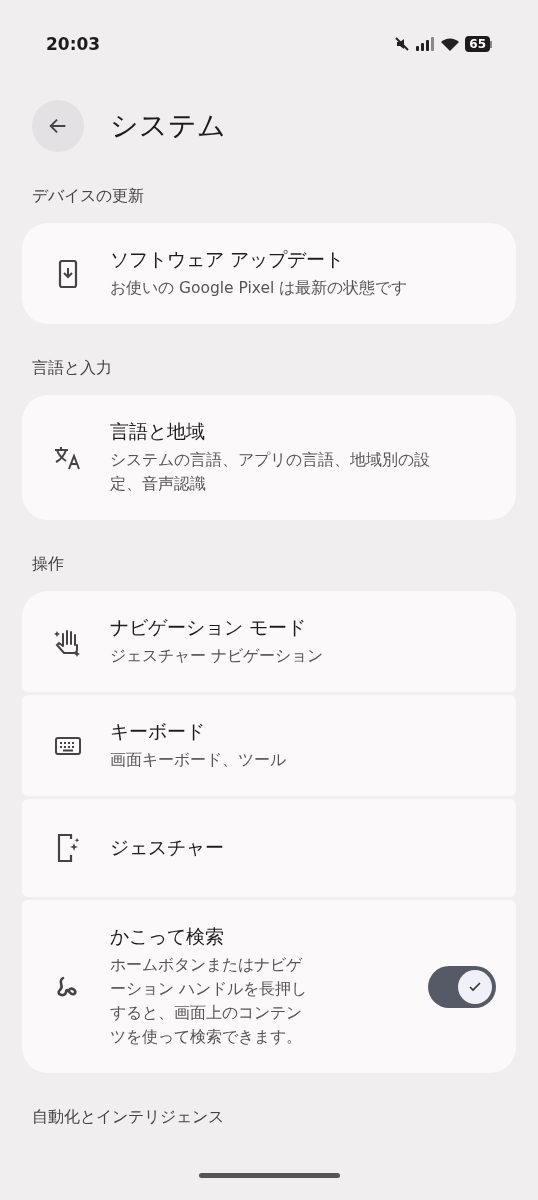  Describe the element at coordinates (450, 44) in the screenshot. I see `wifi-icon` at that location.